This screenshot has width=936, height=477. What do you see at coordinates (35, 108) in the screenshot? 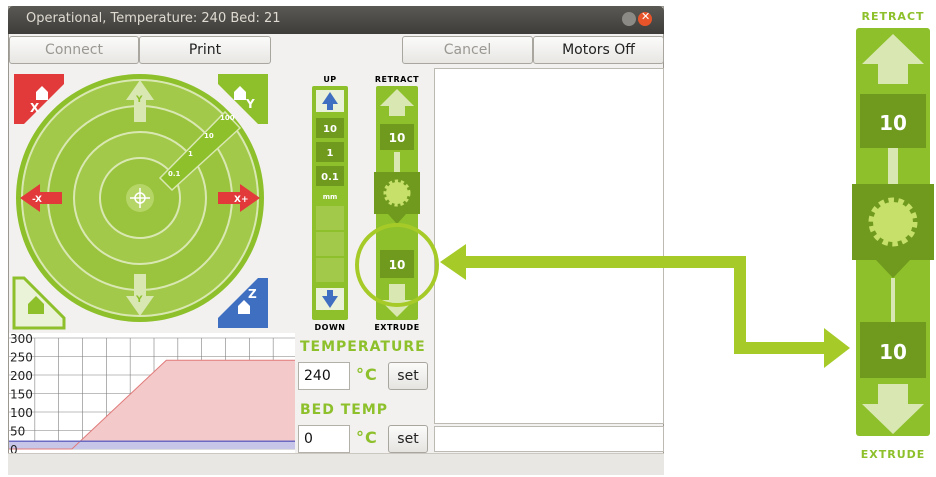
I see `home-x-label: X` at bounding box center [35, 108].